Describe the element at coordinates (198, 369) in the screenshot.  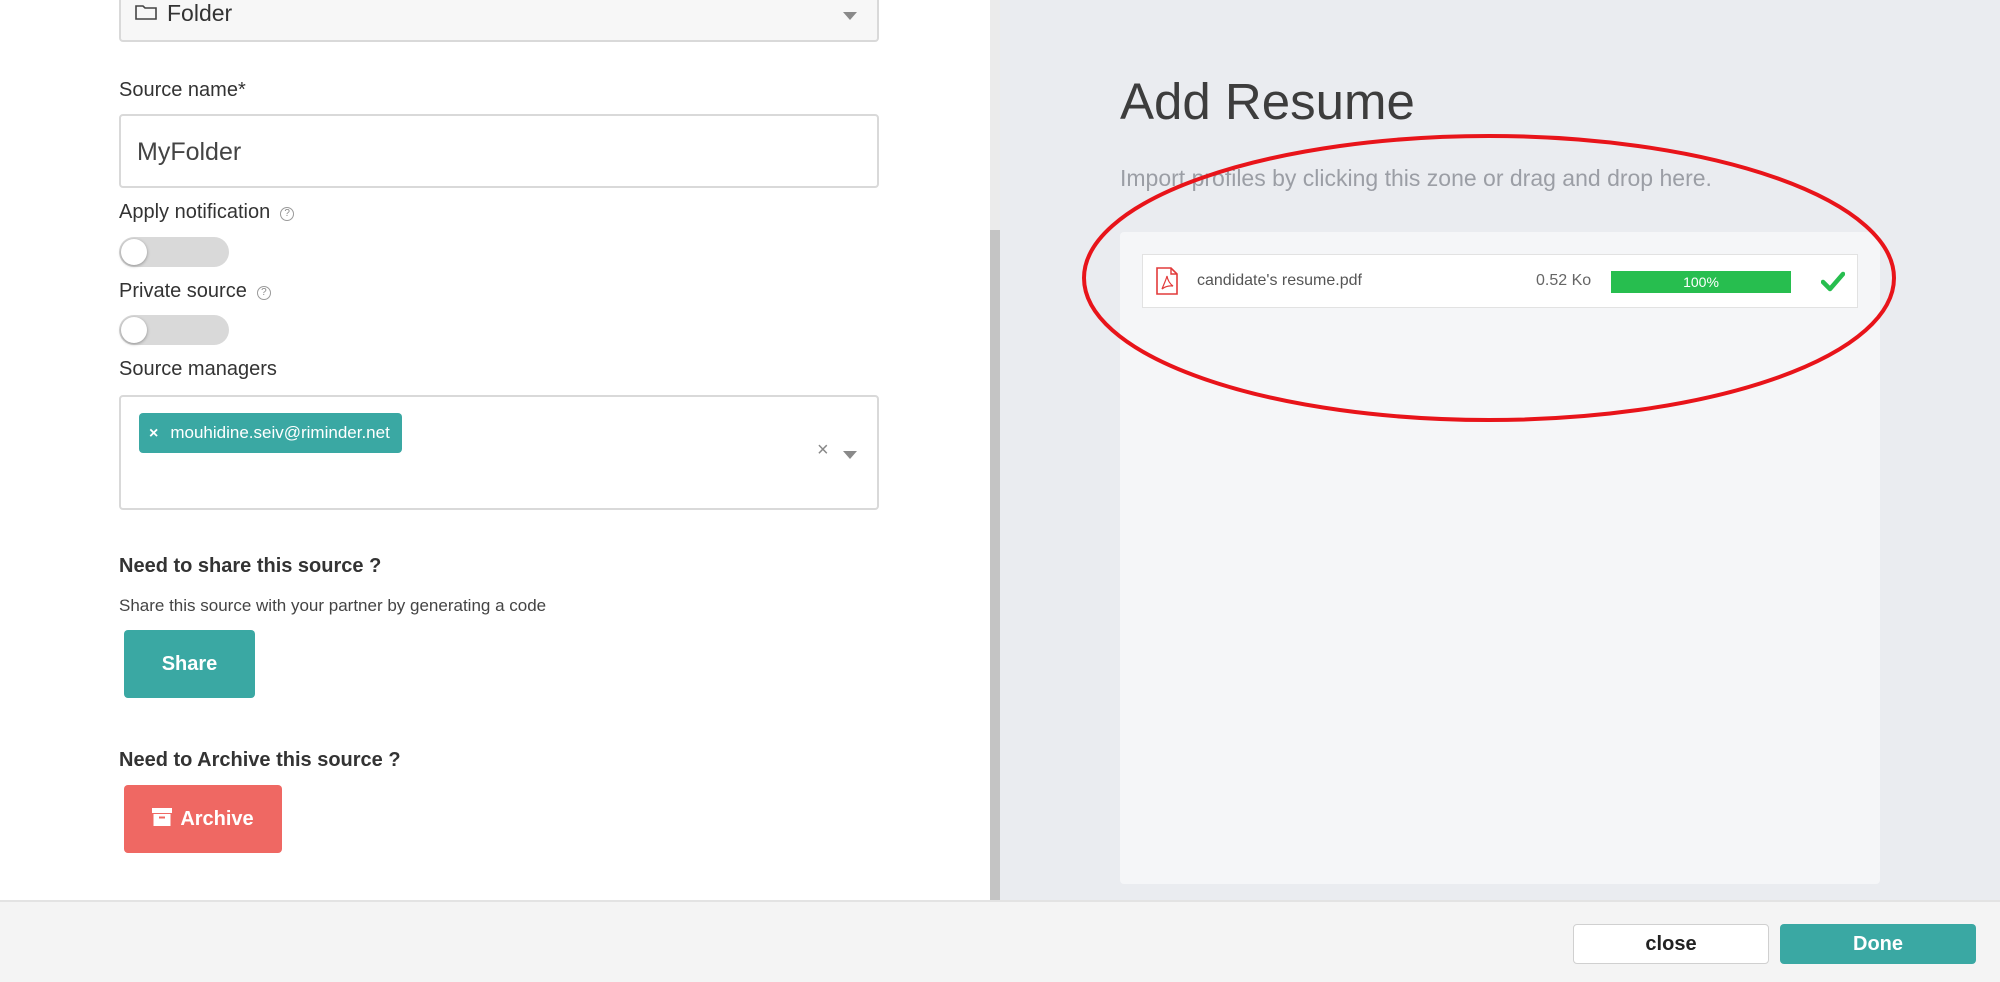
I see `source-managers-label: Source managers` at that location.